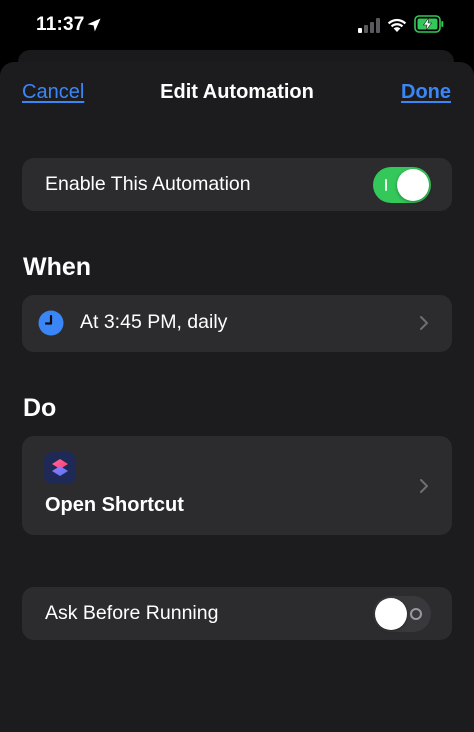  I want to click on location-arrow-icon, so click(94, 25).